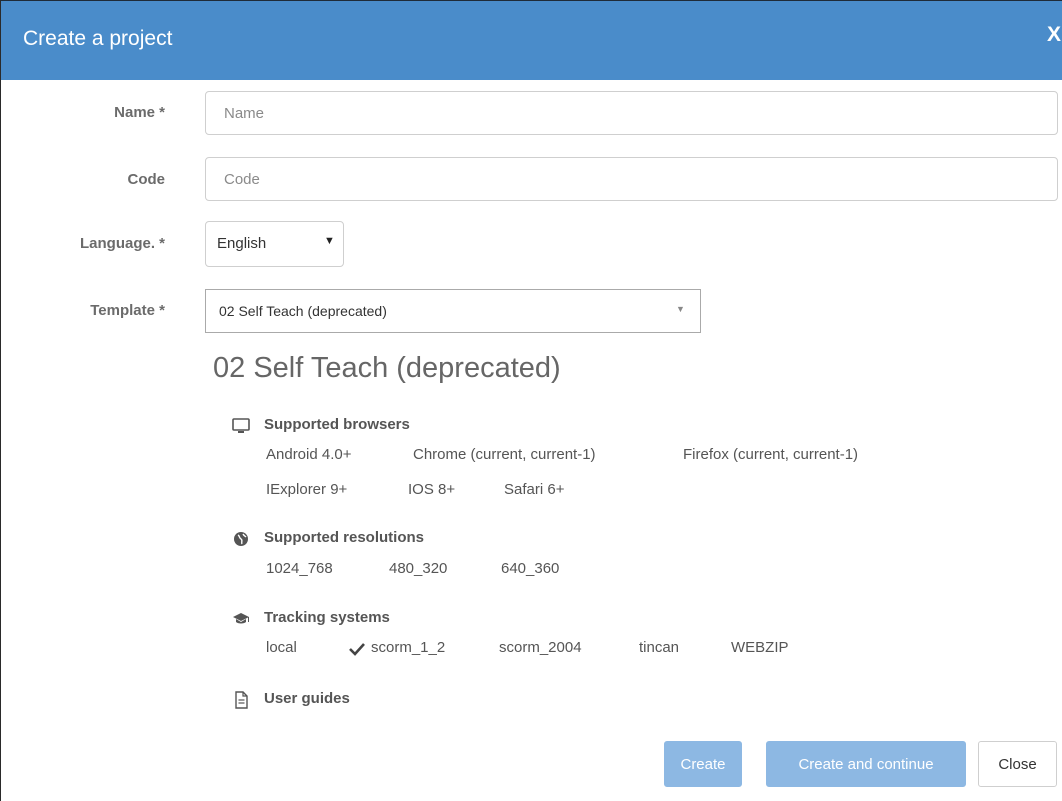 This screenshot has width=1062, height=801. Describe the element at coordinates (127, 310) in the screenshot. I see `template-label: Template *` at that location.